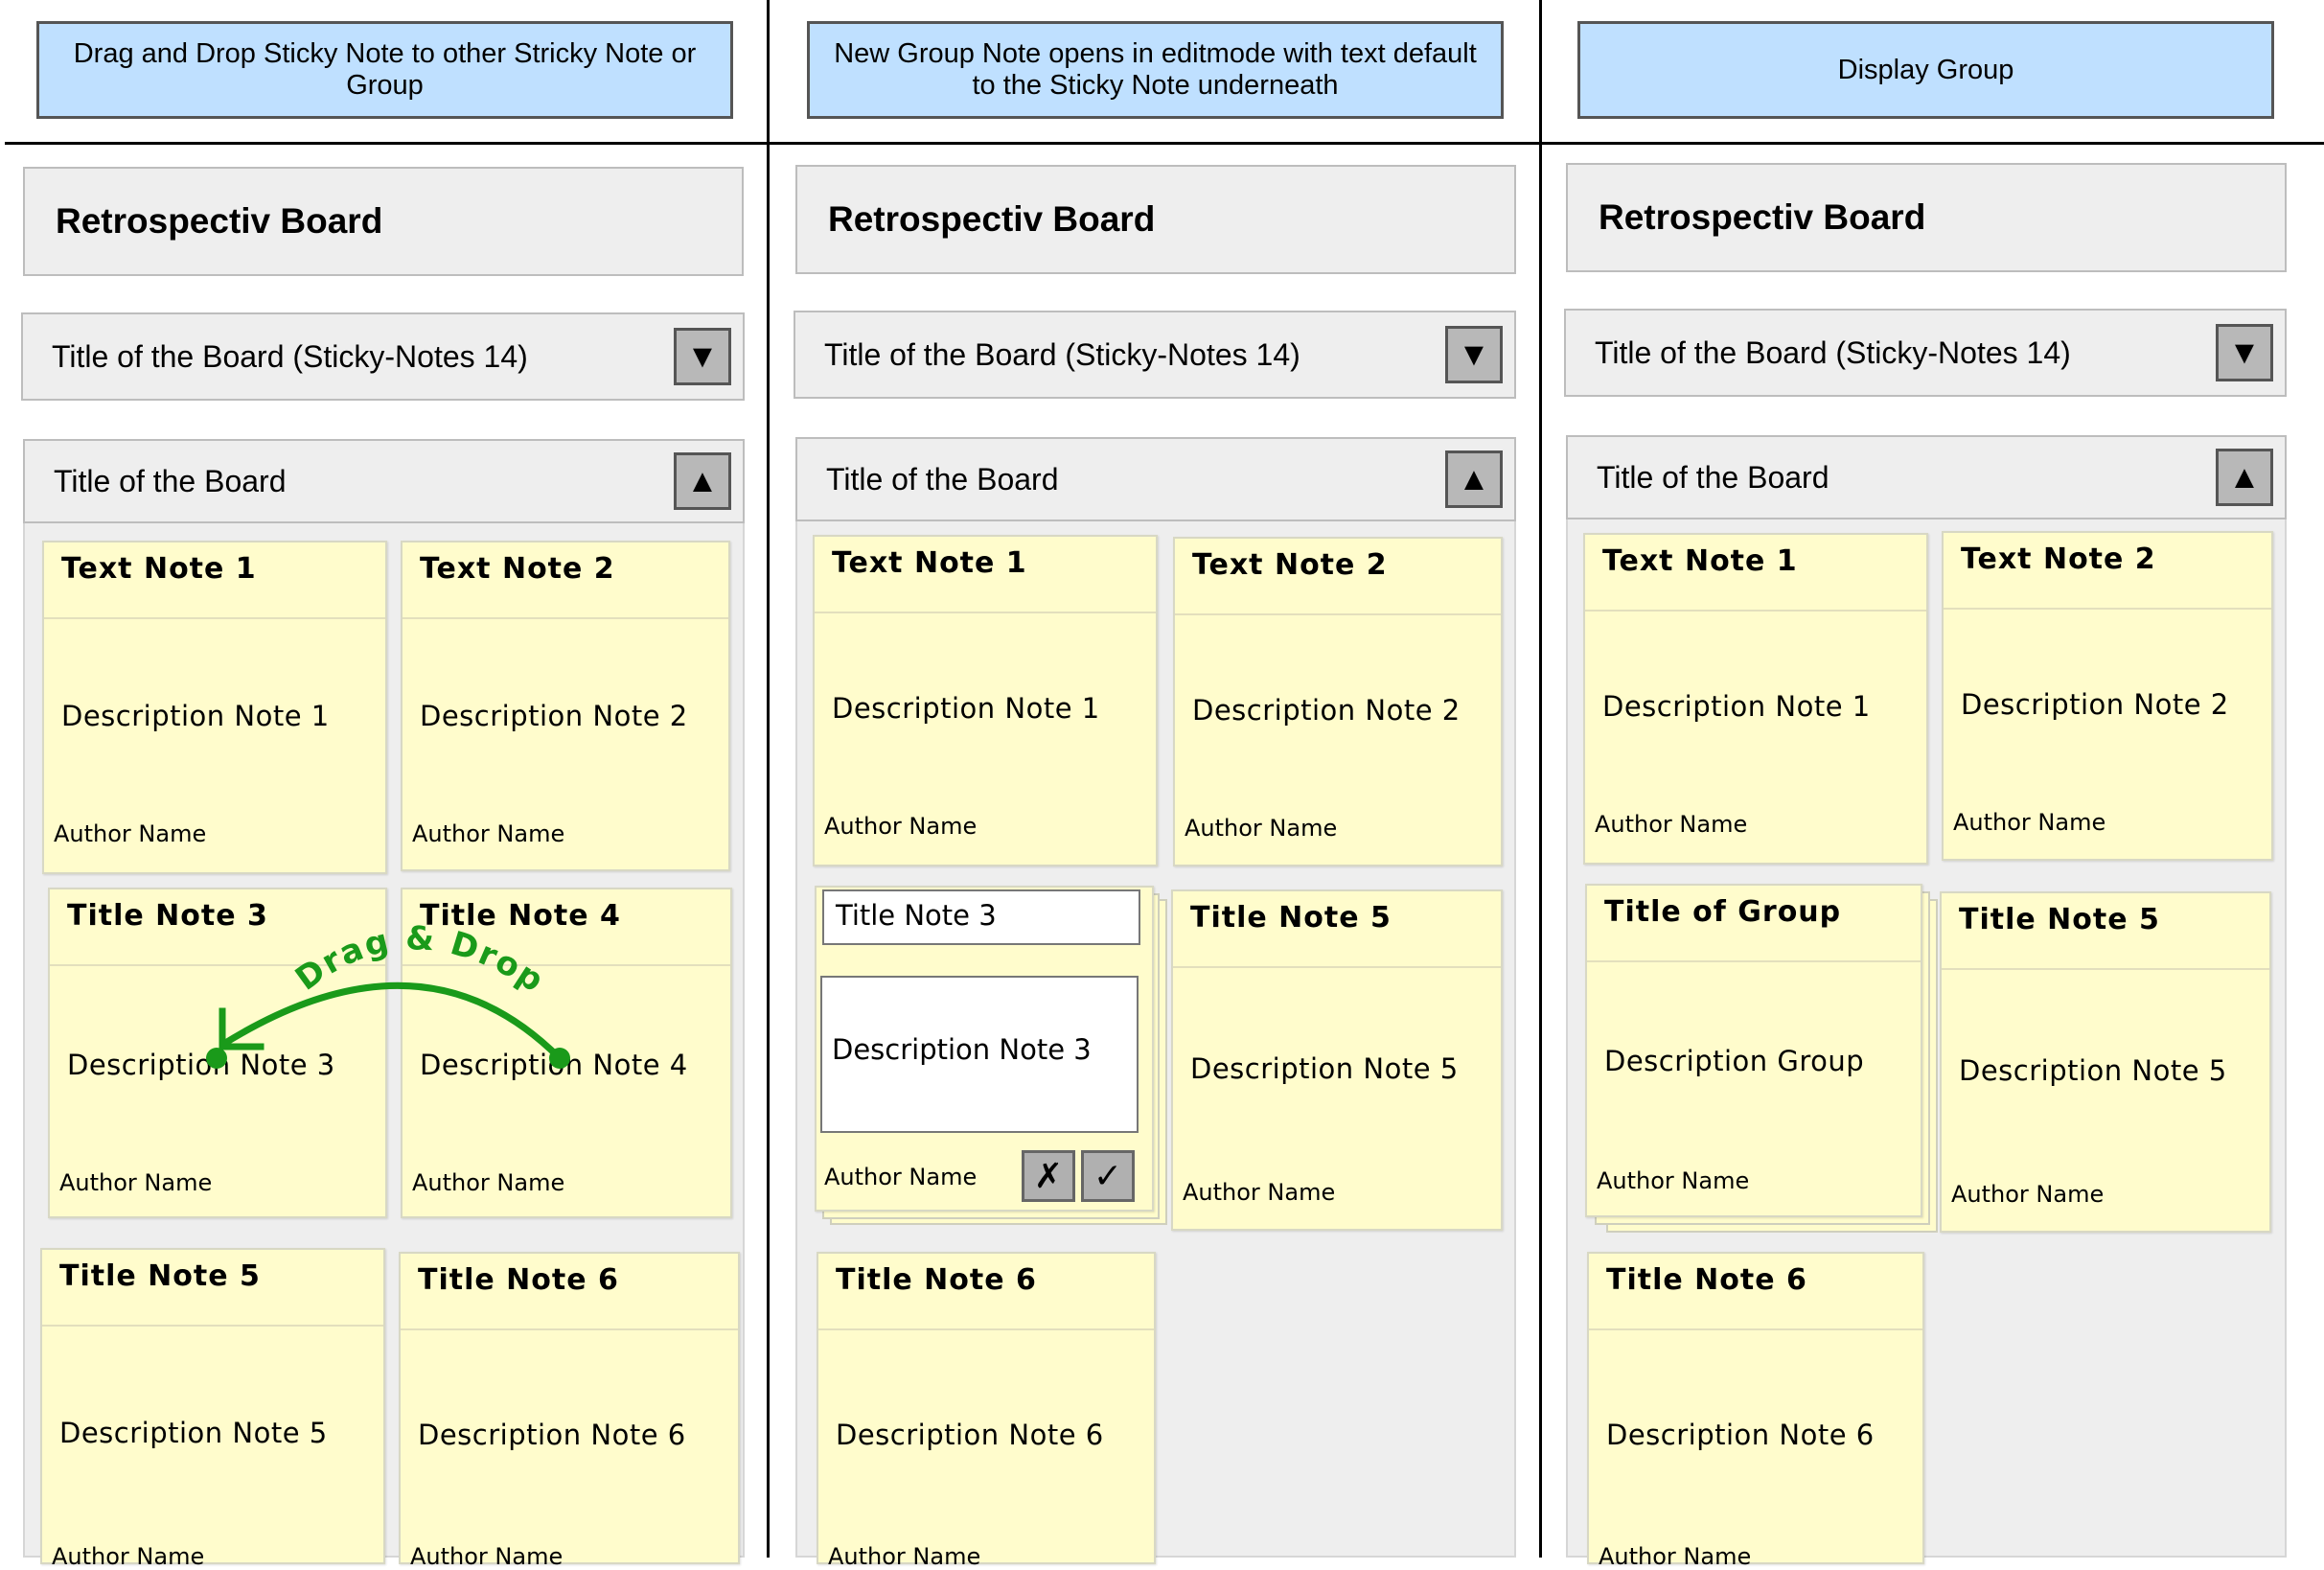 This screenshot has height=1570, width=2324. What do you see at coordinates (1925, 70) in the screenshot?
I see `step-caption-3: Display Group` at bounding box center [1925, 70].